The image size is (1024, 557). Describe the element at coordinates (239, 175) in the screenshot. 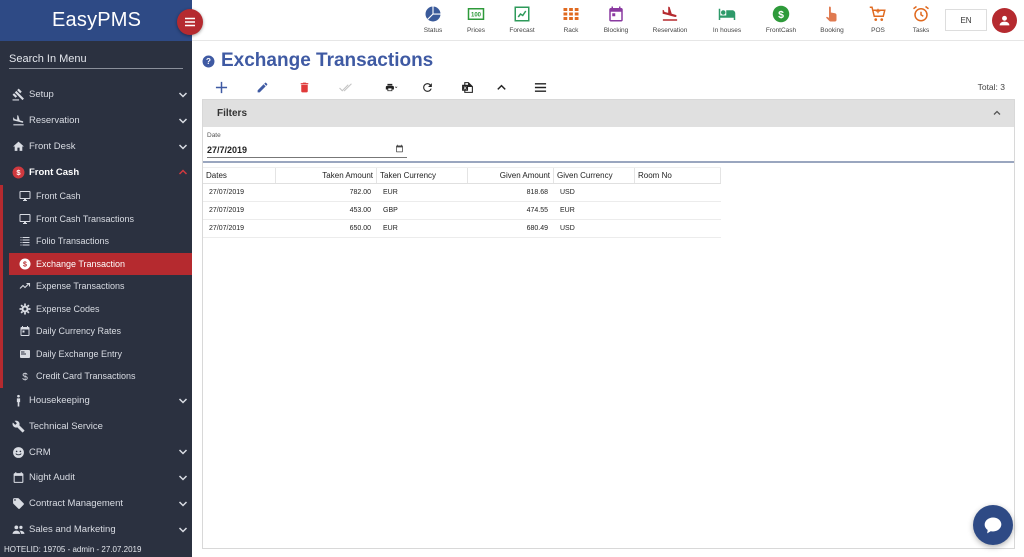

I see `column-header-dates: Dates` at that location.